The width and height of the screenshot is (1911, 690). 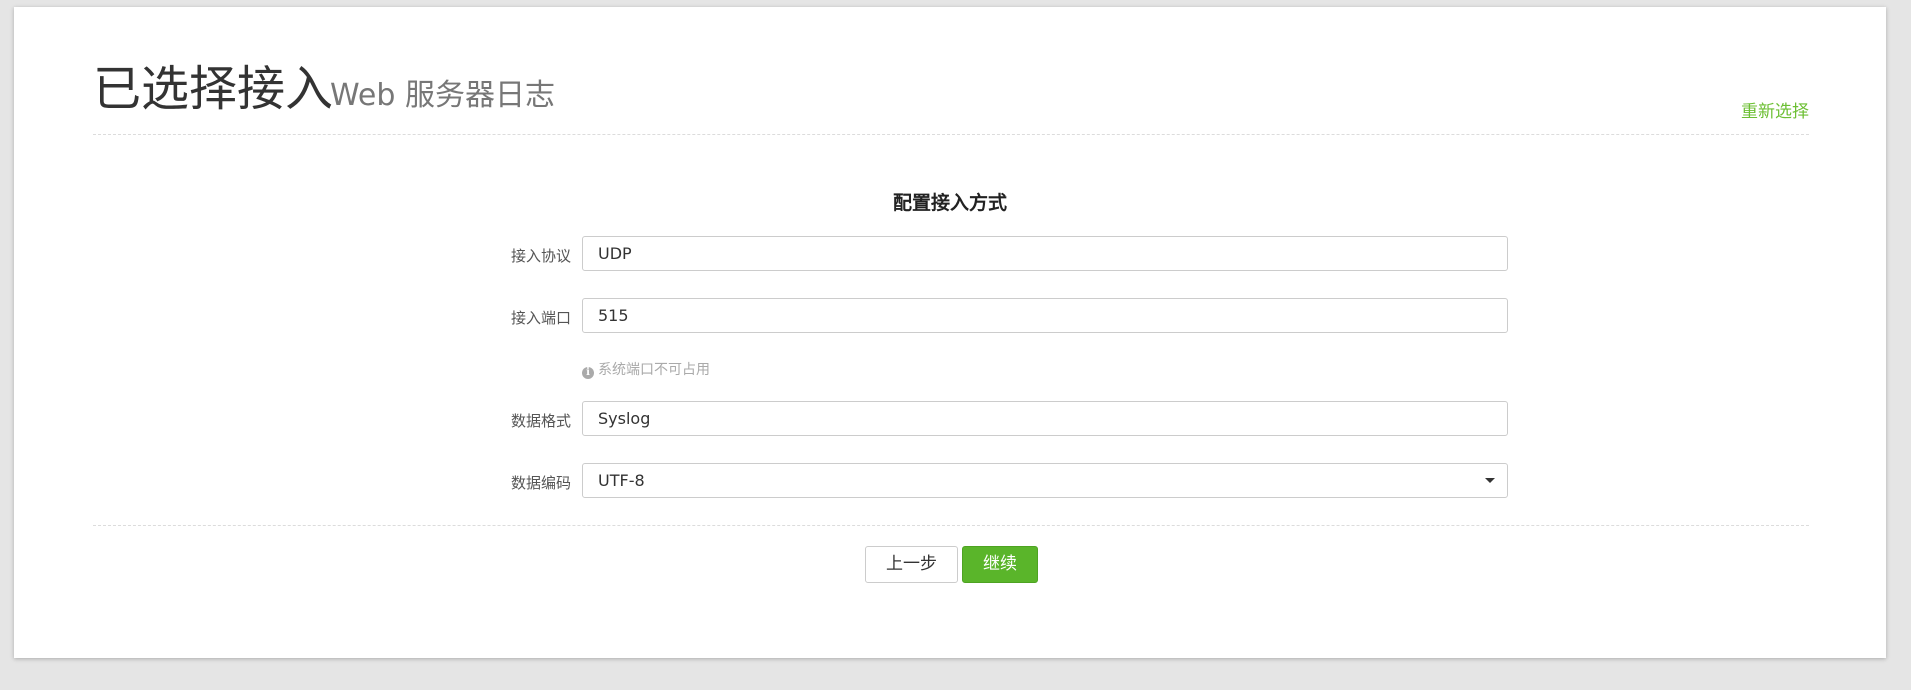 What do you see at coordinates (951, 525) in the screenshot?
I see `form-divider` at bounding box center [951, 525].